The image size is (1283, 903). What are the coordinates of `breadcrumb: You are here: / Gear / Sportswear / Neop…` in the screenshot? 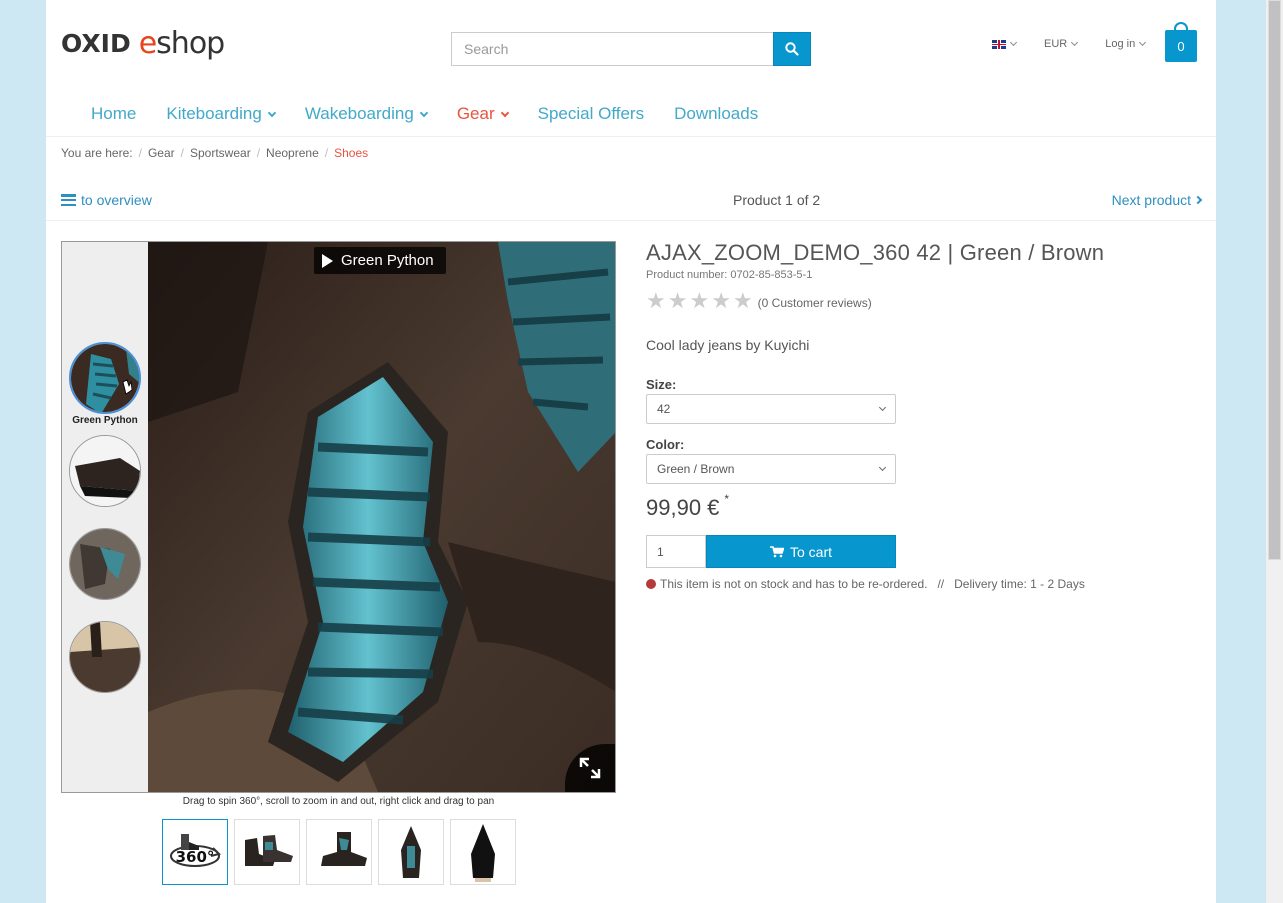 It's located at (214, 153).